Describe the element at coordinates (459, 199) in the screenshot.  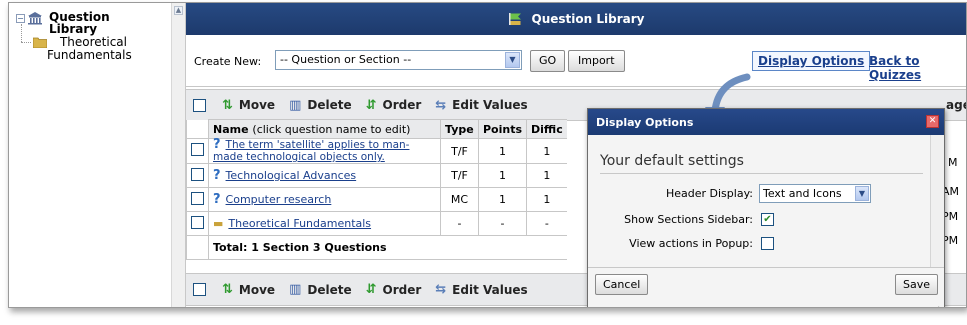
I see `type-cell: MC` at that location.